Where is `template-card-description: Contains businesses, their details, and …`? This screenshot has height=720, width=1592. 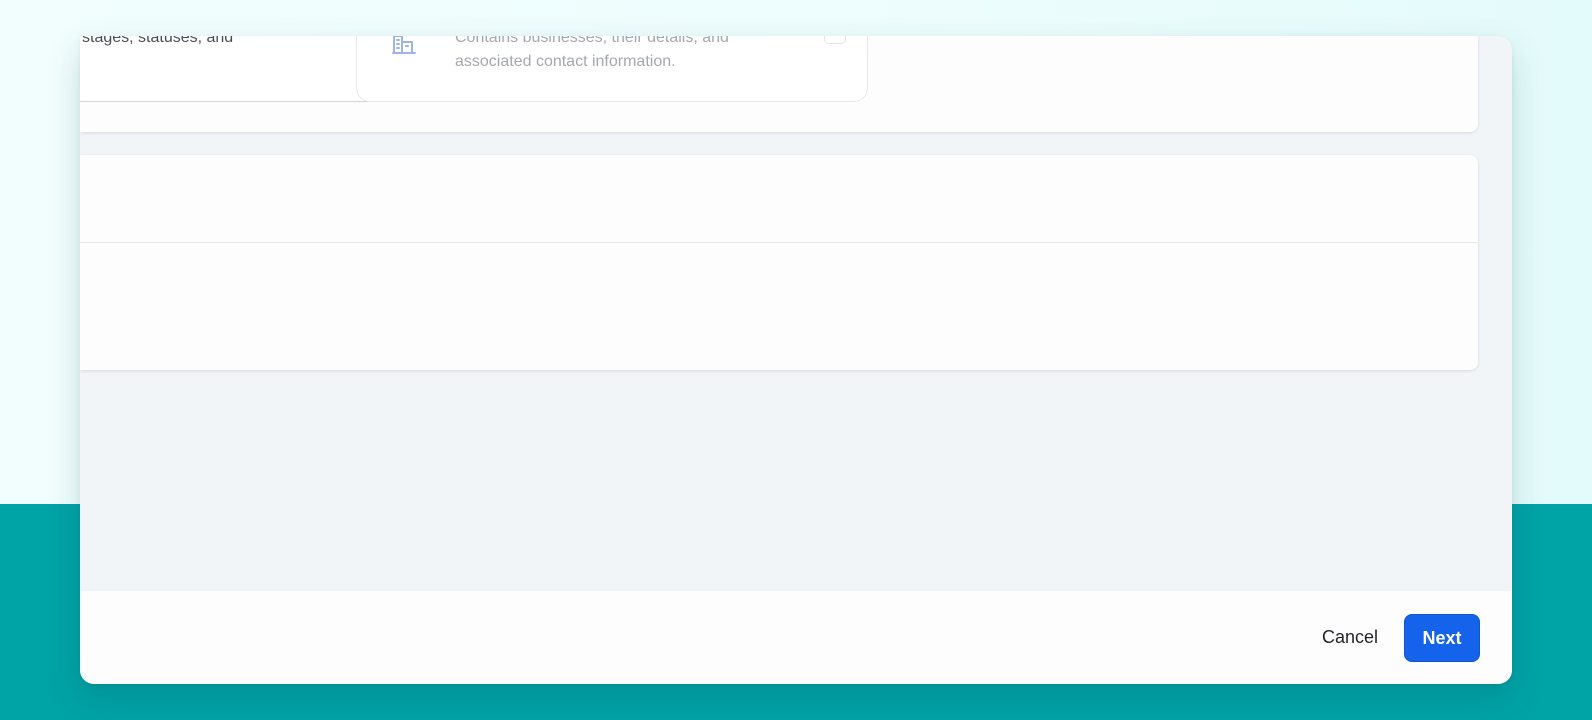 template-card-description: Contains businesses, their details, and … is located at coordinates (592, 53).